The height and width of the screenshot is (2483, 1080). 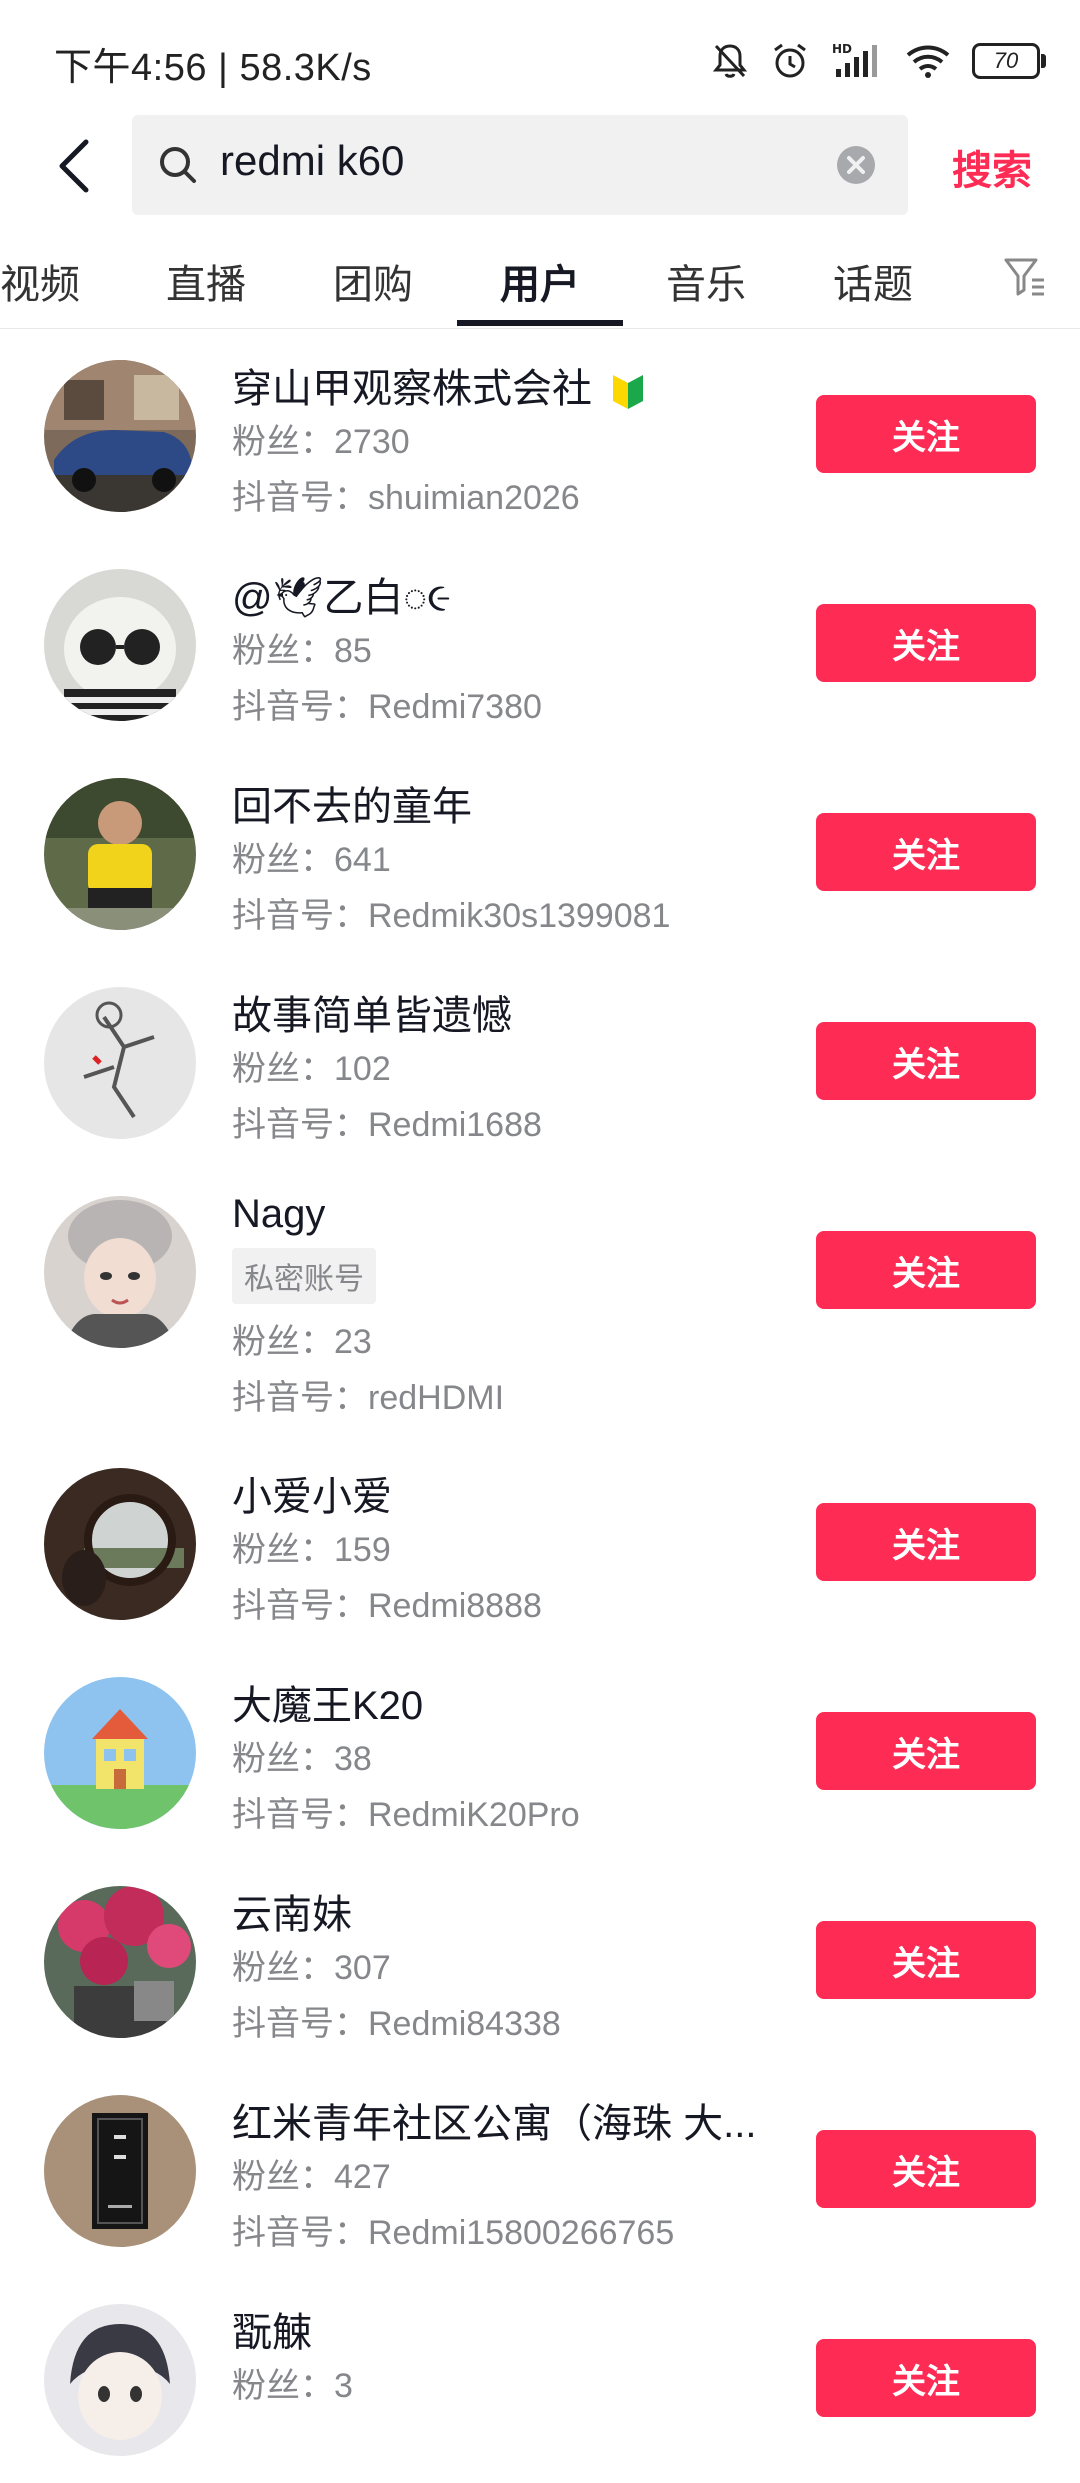 What do you see at coordinates (1006, 60) in the screenshot?
I see `battery-level: 70` at bounding box center [1006, 60].